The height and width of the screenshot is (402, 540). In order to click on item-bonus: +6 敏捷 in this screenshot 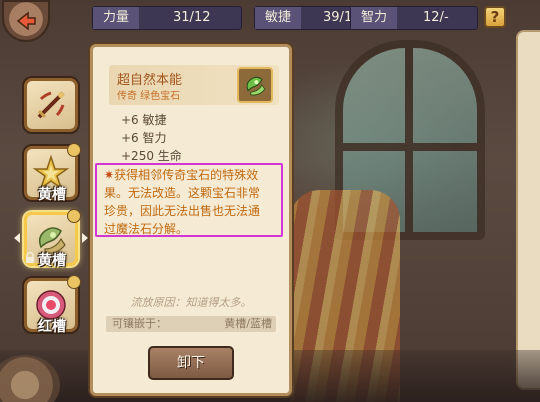, I will do `click(144, 120)`.